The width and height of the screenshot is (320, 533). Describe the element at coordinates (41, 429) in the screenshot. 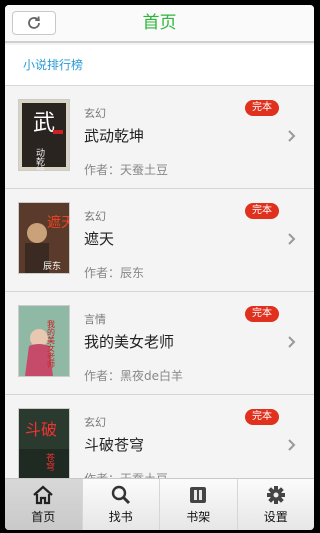

I see `cover-title-text: 斗破` at that location.